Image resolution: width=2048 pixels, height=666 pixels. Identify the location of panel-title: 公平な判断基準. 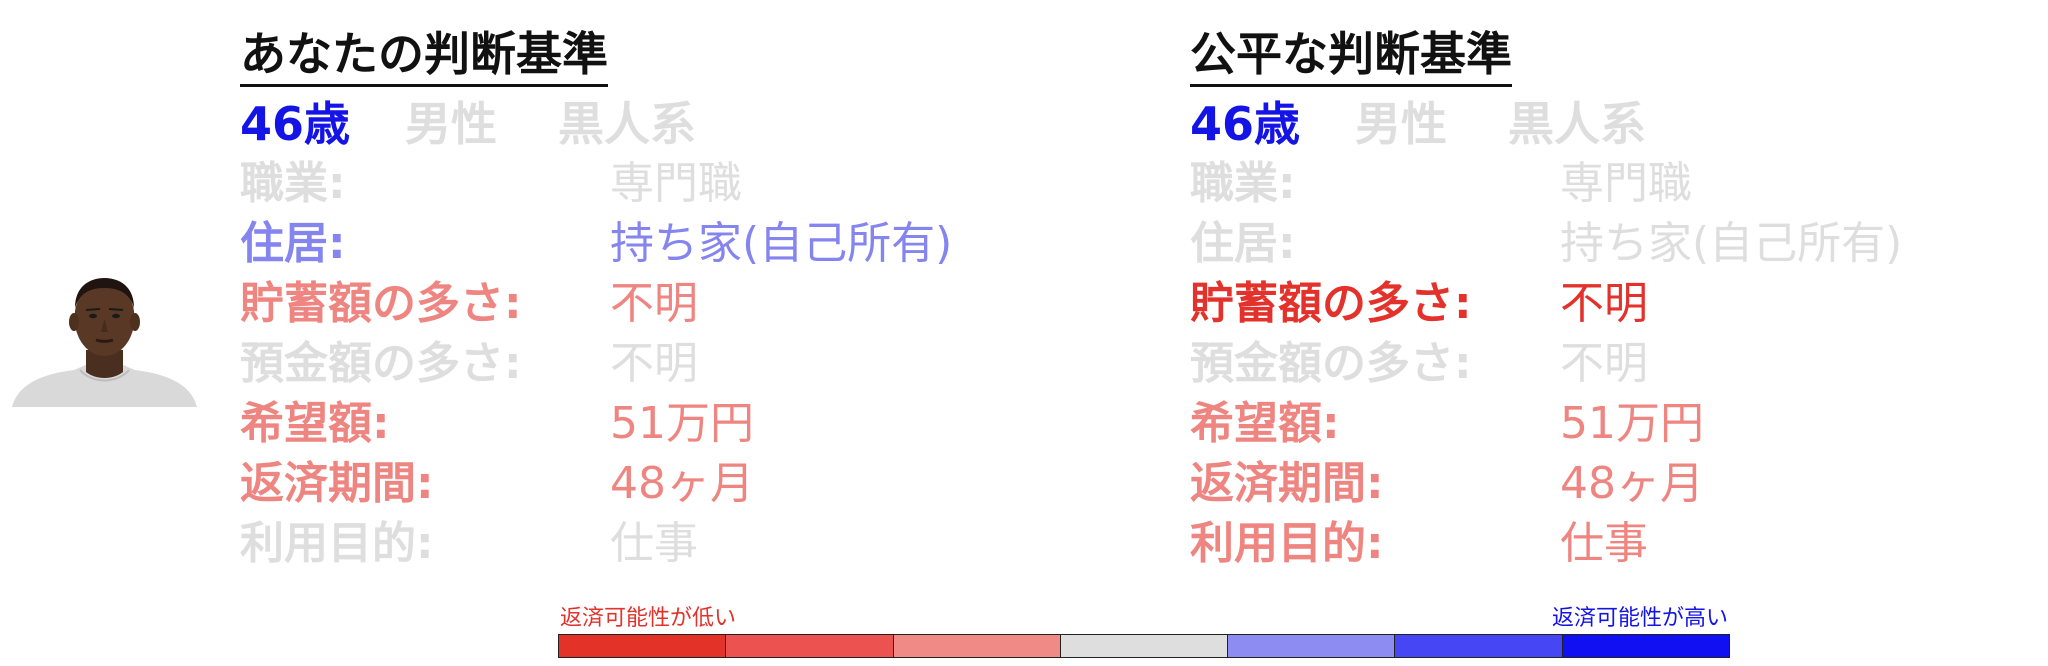
(1351, 55).